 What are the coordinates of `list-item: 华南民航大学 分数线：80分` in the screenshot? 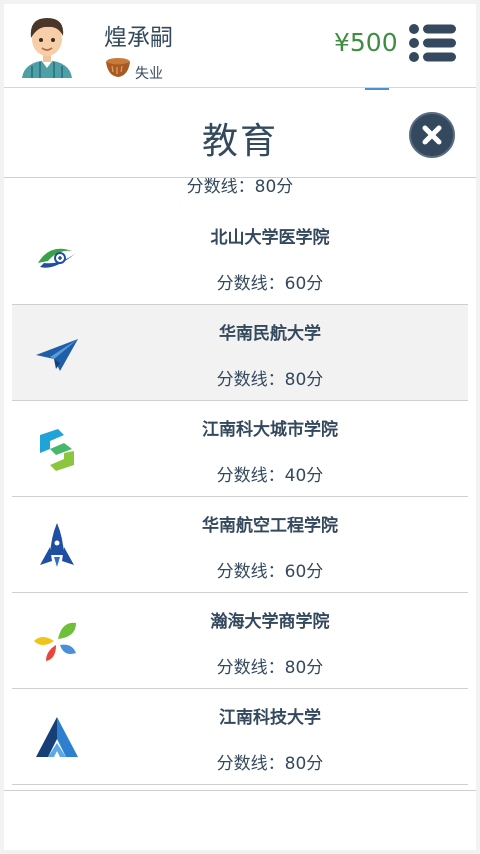 It's located at (240, 353).